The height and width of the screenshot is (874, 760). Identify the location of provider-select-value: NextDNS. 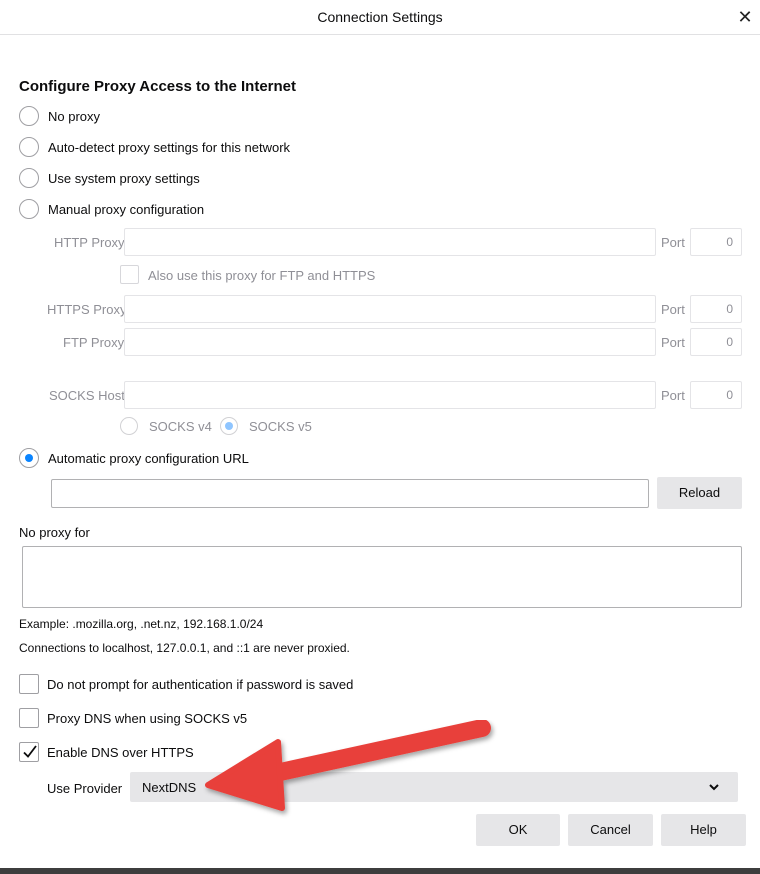
(169, 787).